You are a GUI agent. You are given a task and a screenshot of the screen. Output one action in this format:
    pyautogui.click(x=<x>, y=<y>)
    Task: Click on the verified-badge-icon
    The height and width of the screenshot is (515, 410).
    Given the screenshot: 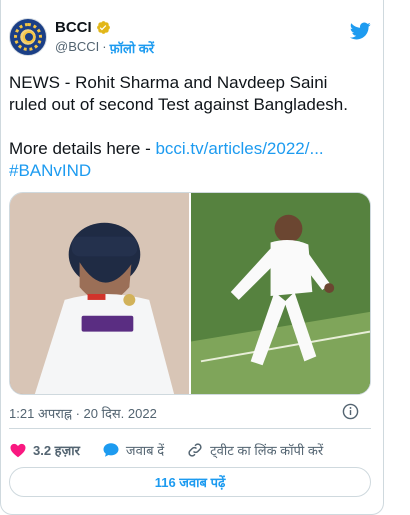 What is the action you would take?
    pyautogui.click(x=103, y=27)
    